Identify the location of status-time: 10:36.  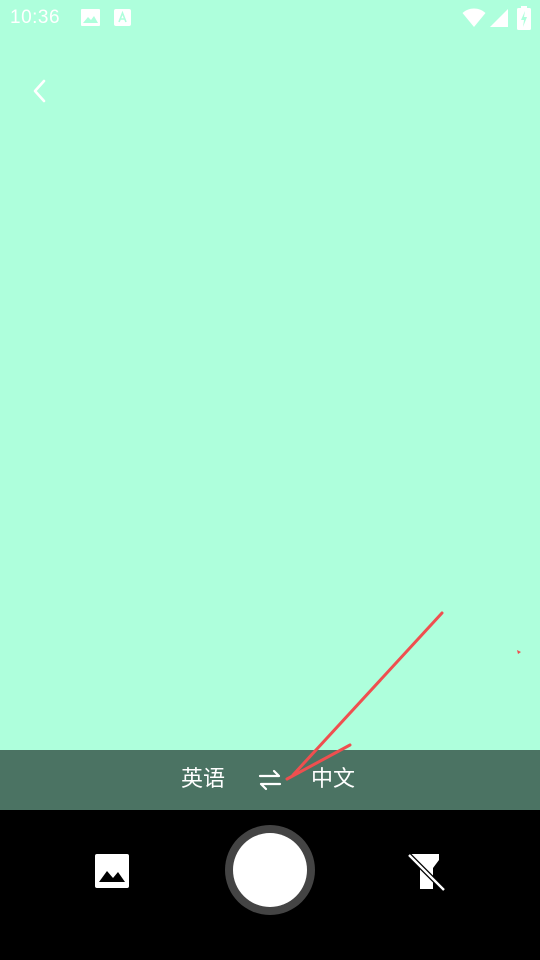
(35, 17).